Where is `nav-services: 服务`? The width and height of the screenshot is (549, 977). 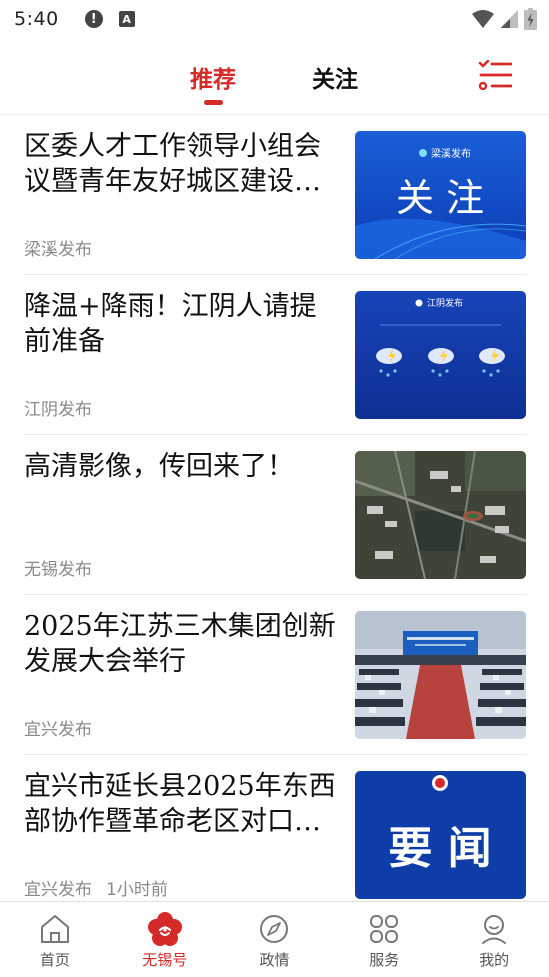
nav-services: 服务 is located at coordinates (384, 939).